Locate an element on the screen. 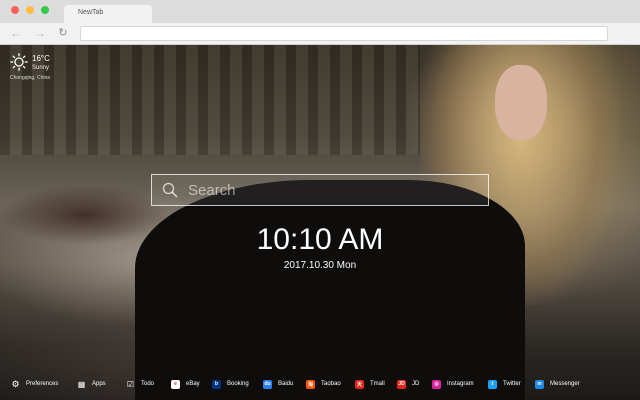 Image resolution: width=640 pixels, height=400 pixels. shortcut-taobao: 淘 Taobao is located at coordinates (323, 384).